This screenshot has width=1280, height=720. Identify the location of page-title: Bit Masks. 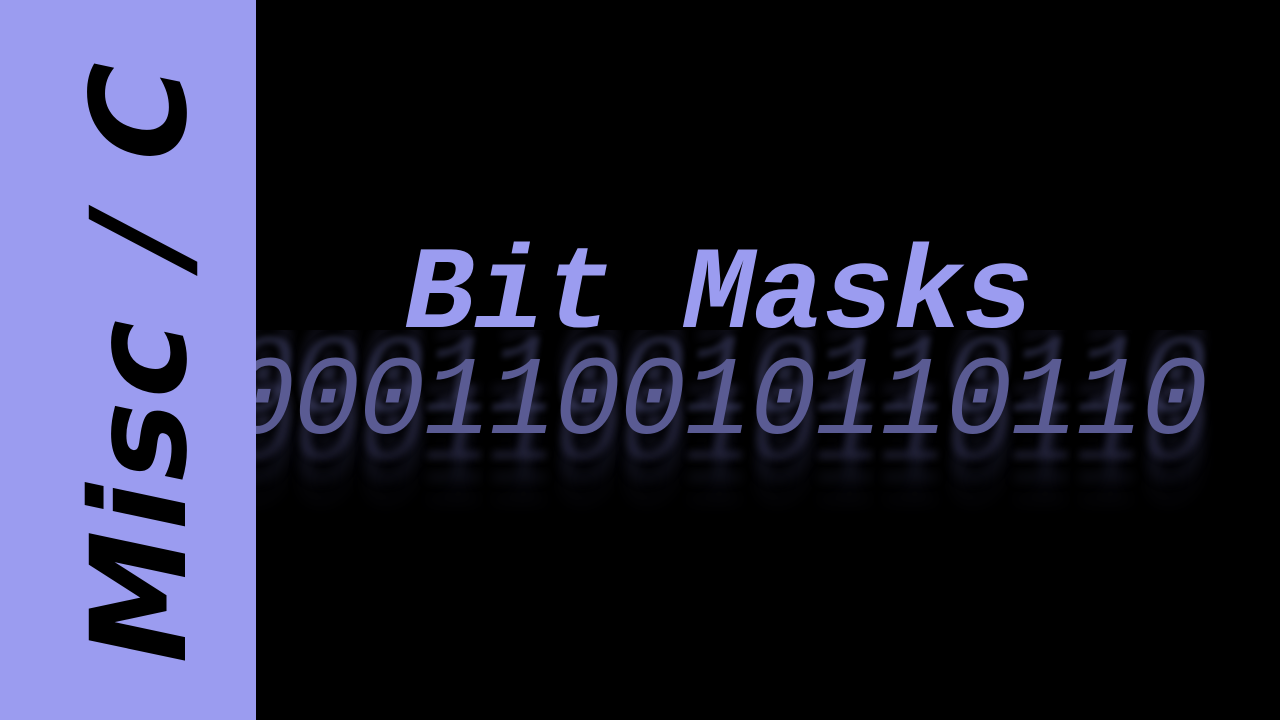
(718, 296).